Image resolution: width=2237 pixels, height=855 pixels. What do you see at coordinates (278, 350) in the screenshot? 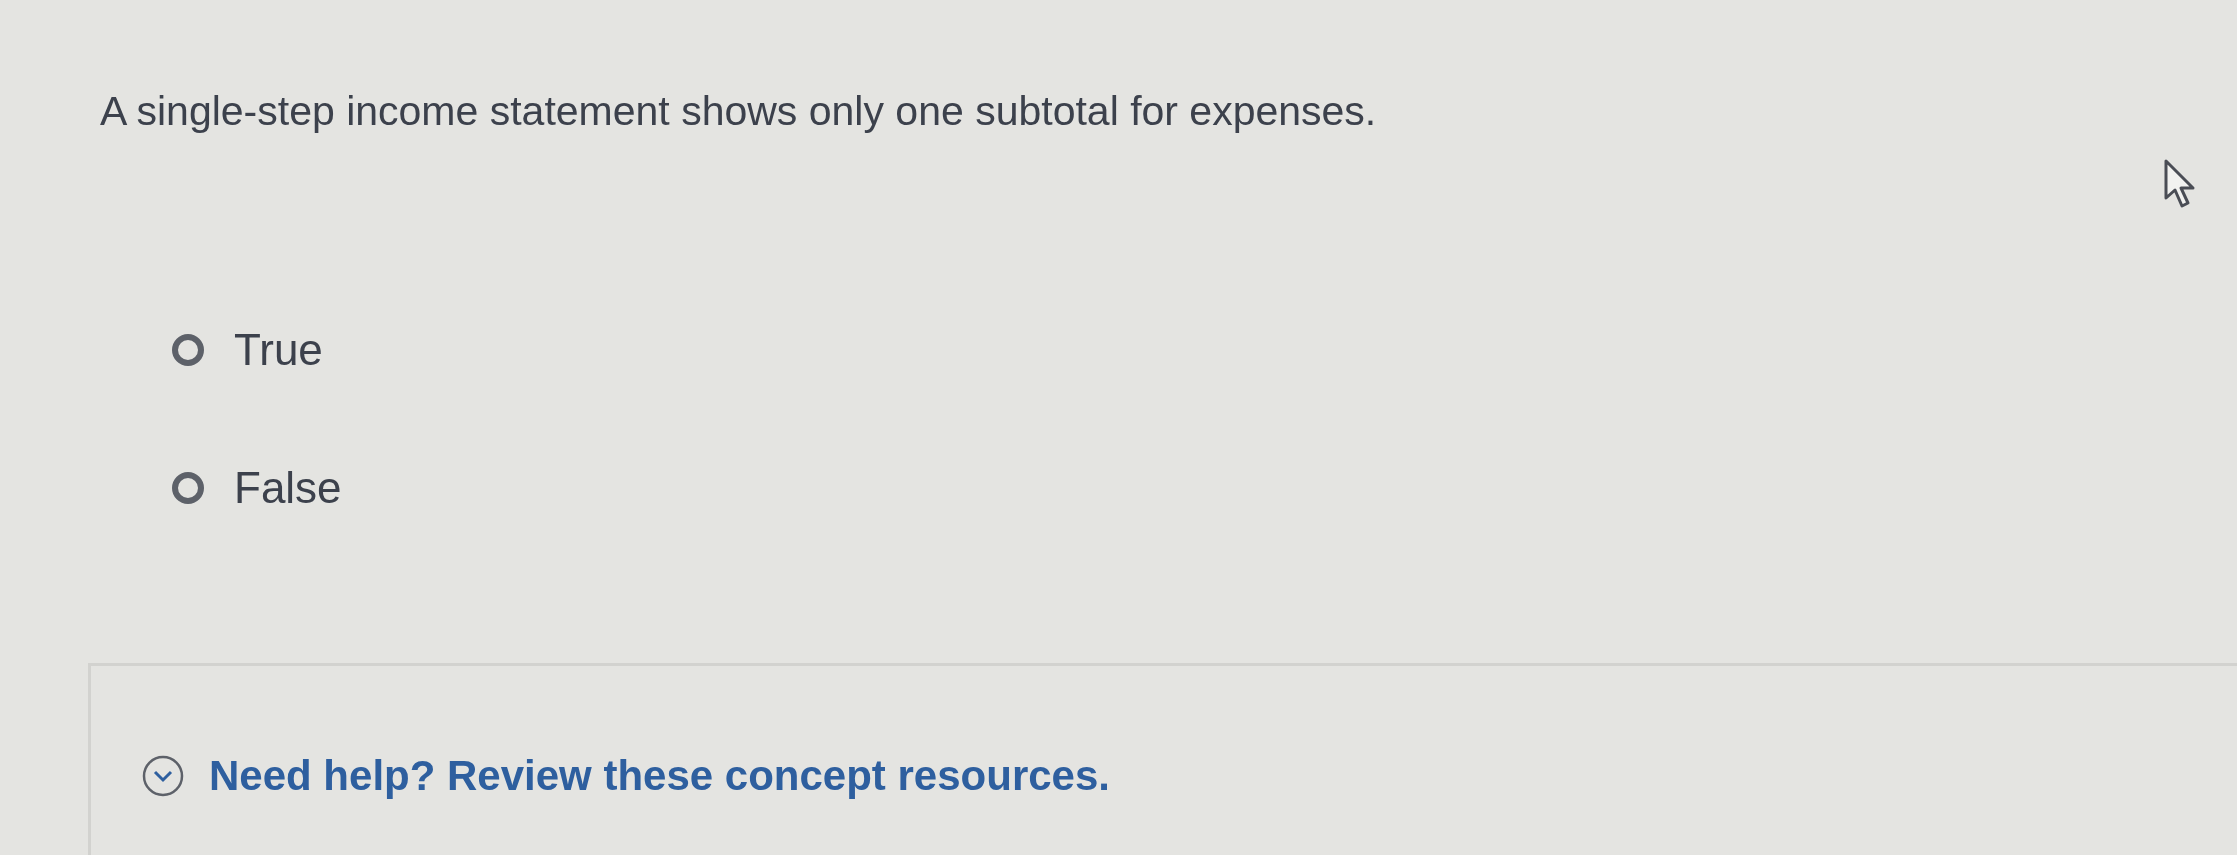
I see `option-label: True` at bounding box center [278, 350].